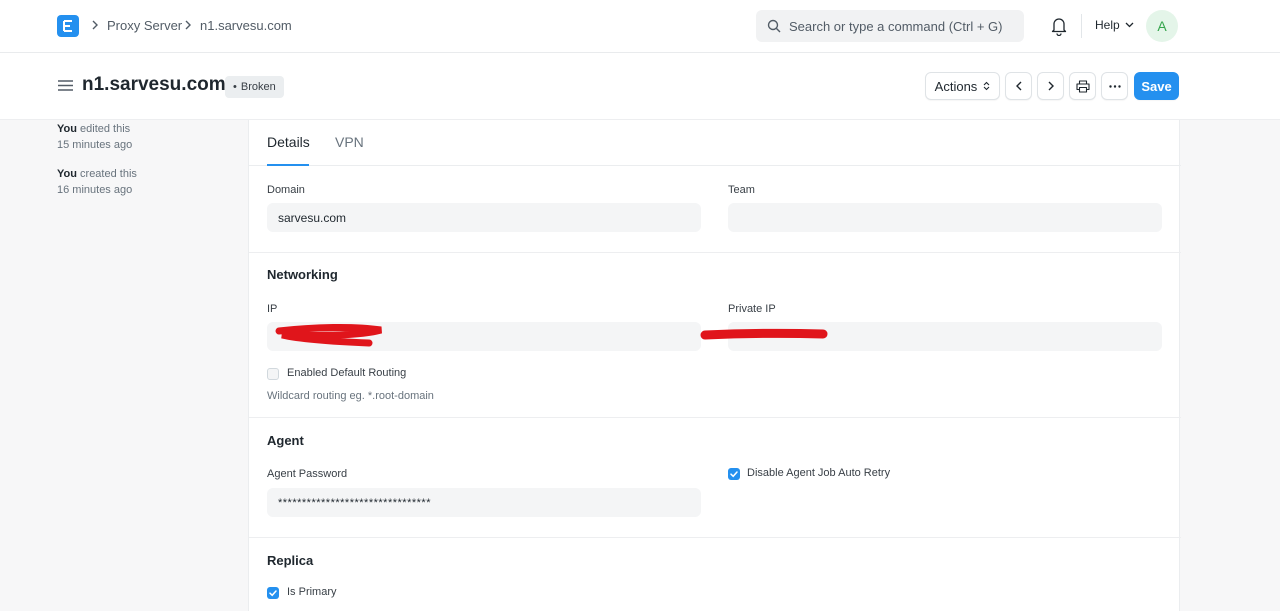 The width and height of the screenshot is (1280, 611). I want to click on chevron-left-icon, so click(1018, 86).